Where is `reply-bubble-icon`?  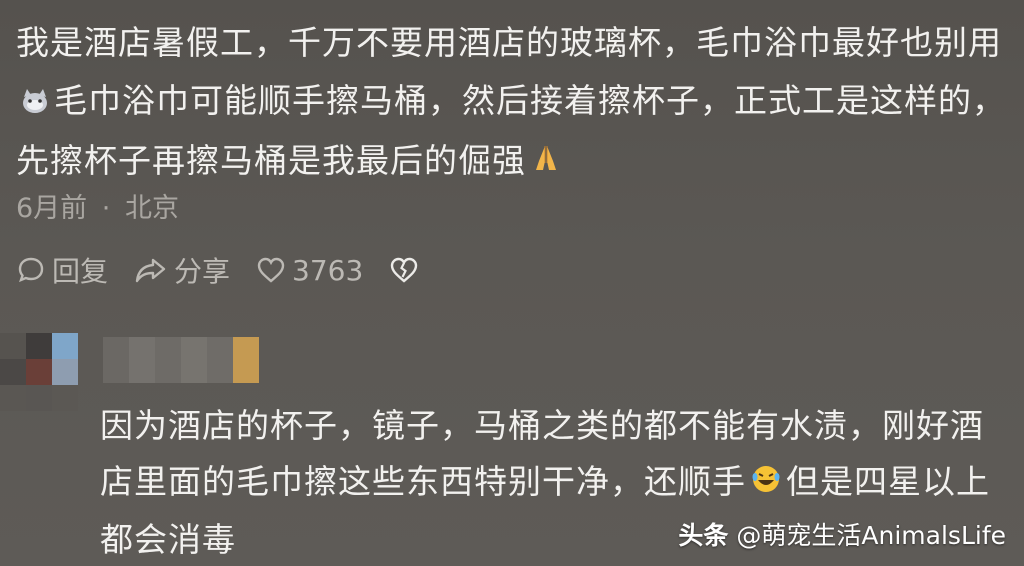
reply-bubble-icon is located at coordinates (31, 270).